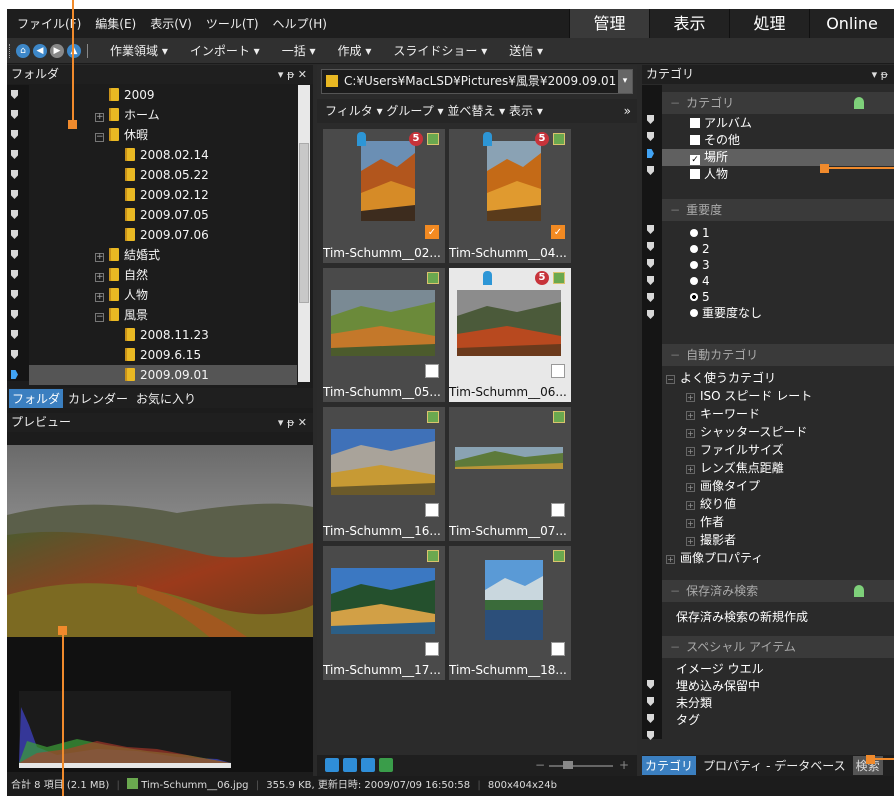 The image size is (894, 796). I want to click on auto-root: − よく使うカテゴリ, so click(721, 378).